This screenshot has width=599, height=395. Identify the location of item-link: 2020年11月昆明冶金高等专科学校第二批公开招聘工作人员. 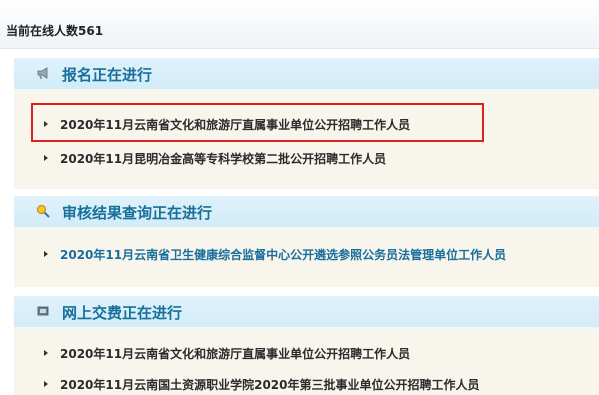
(223, 158).